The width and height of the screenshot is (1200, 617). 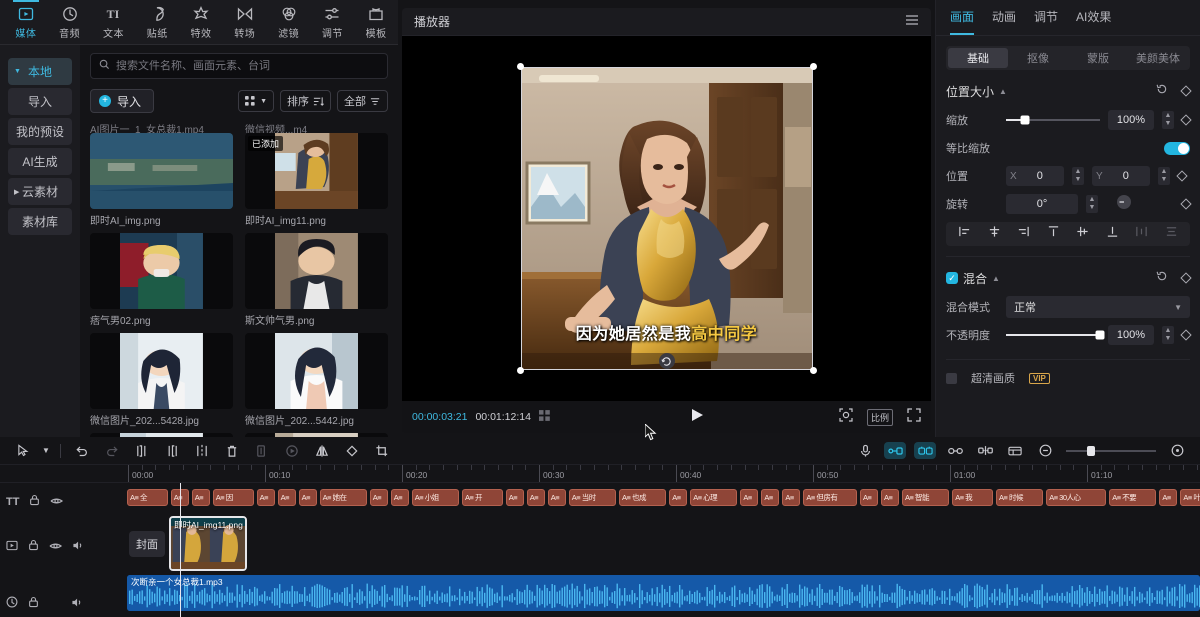 What do you see at coordinates (520, 66) in the screenshot?
I see `resize-handle-top-left` at bounding box center [520, 66].